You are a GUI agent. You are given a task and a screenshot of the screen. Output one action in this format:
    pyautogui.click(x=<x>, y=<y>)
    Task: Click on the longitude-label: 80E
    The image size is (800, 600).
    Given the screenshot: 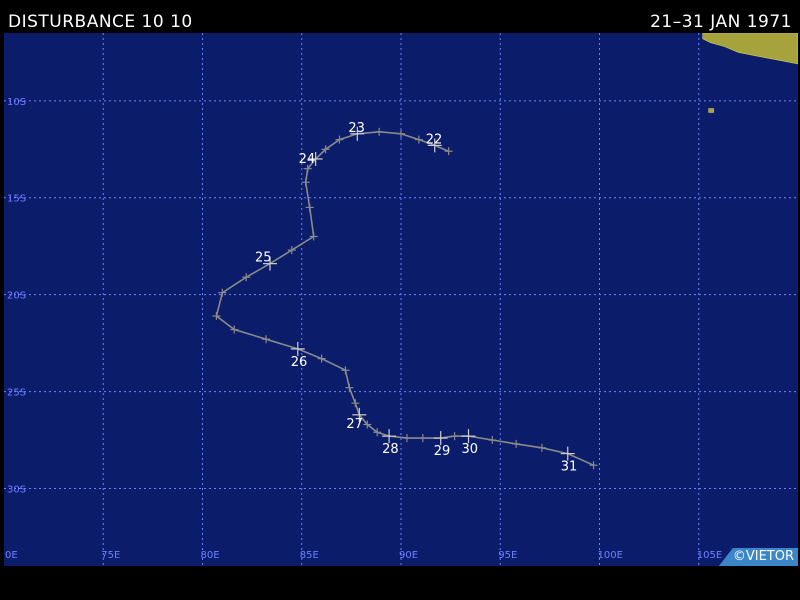 What is the action you would take?
    pyautogui.click(x=210, y=555)
    